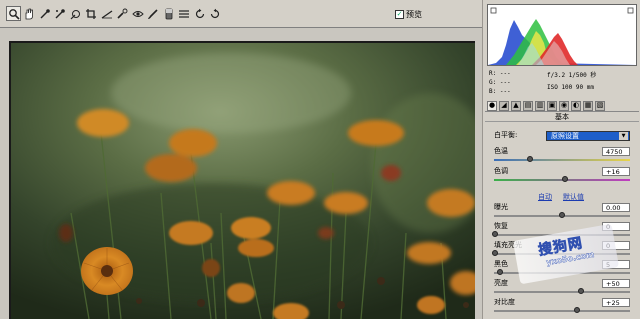 This screenshot has height=319, width=640. Describe the element at coordinates (516, 105) in the screenshot. I see `detail-tab-icon: ▲` at that location.